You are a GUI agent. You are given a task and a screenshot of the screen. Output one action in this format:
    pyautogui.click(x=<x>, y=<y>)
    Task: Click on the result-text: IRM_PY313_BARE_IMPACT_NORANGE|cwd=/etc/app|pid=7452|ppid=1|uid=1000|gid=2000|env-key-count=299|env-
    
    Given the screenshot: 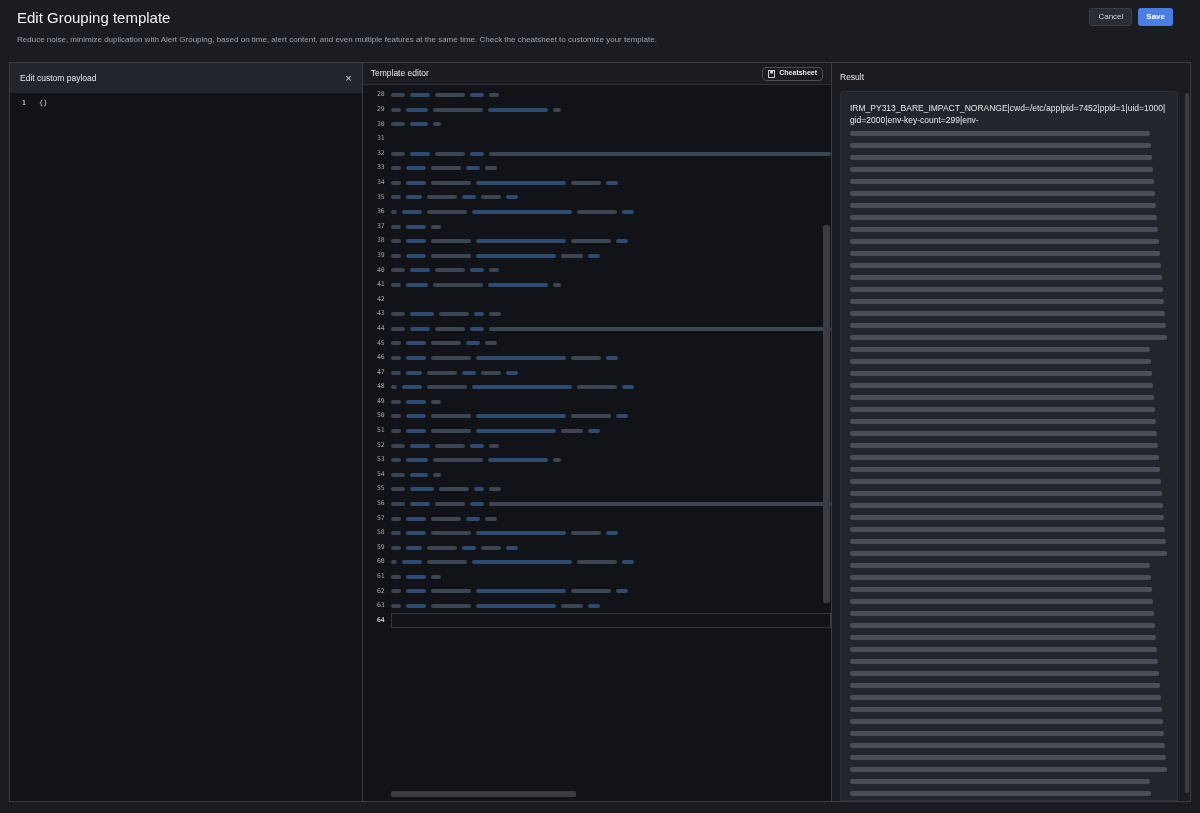 What is the action you would take?
    pyautogui.click(x=1008, y=114)
    